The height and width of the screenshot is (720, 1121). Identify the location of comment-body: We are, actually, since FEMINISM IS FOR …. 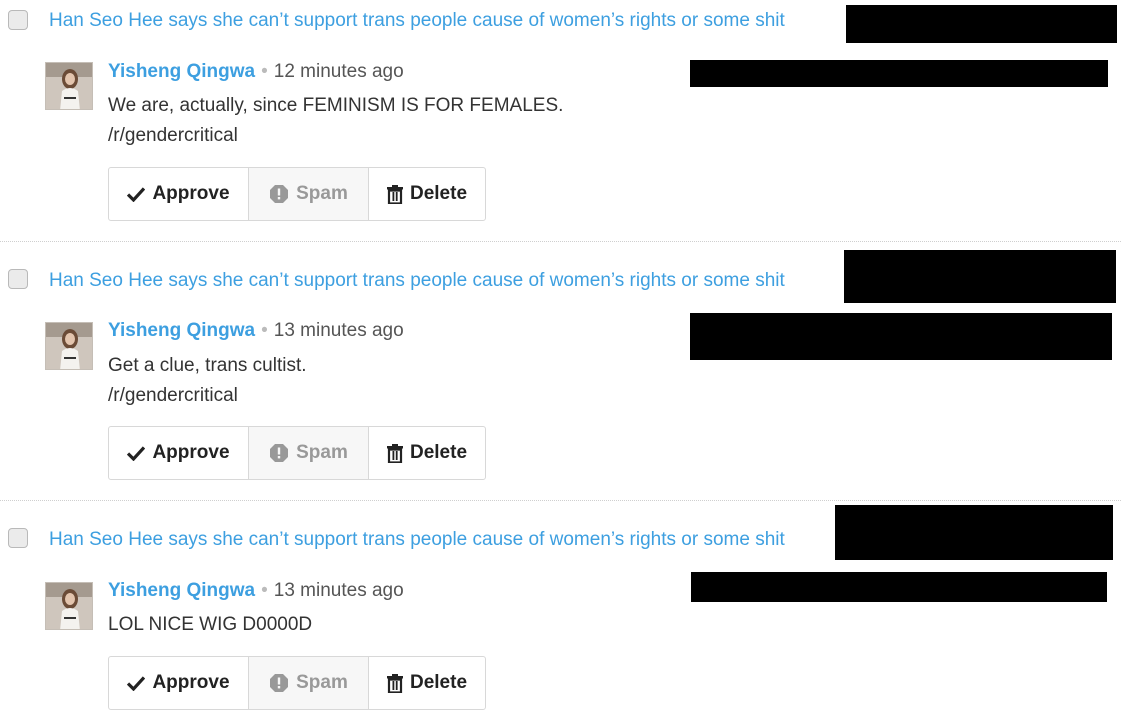
(335, 121).